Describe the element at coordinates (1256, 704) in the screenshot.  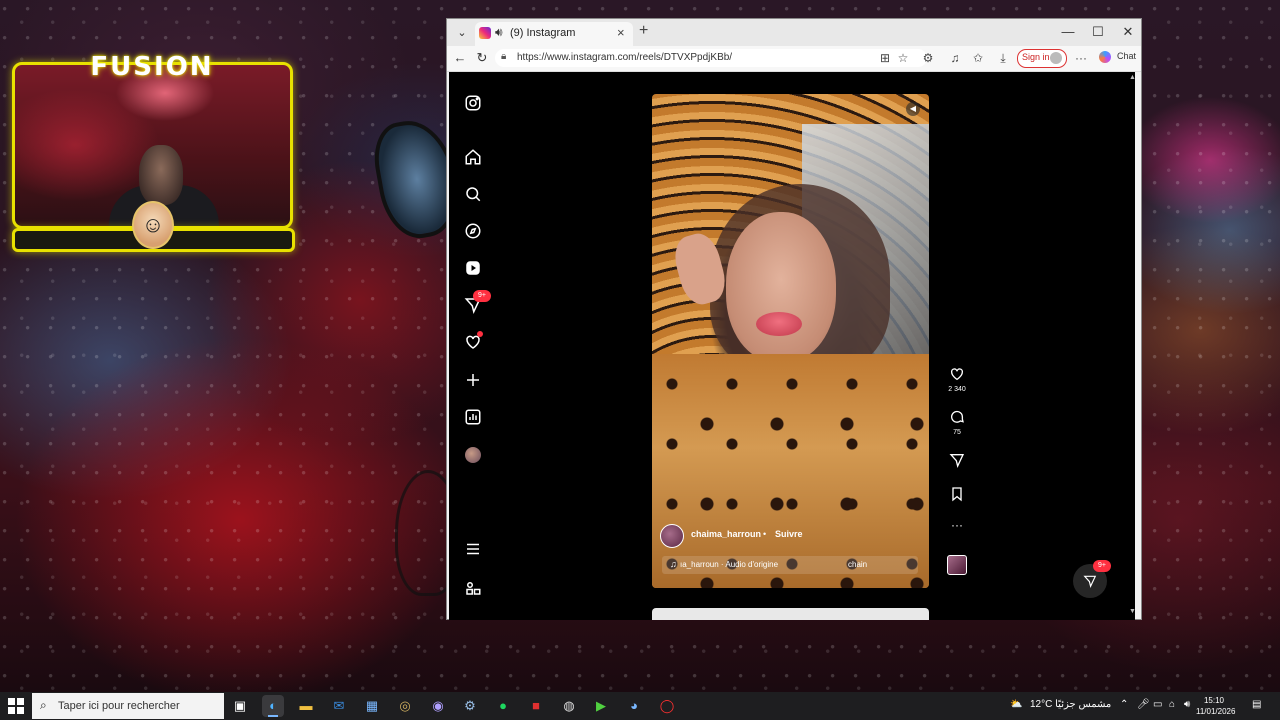
I see `notifications-icon: ▤` at that location.